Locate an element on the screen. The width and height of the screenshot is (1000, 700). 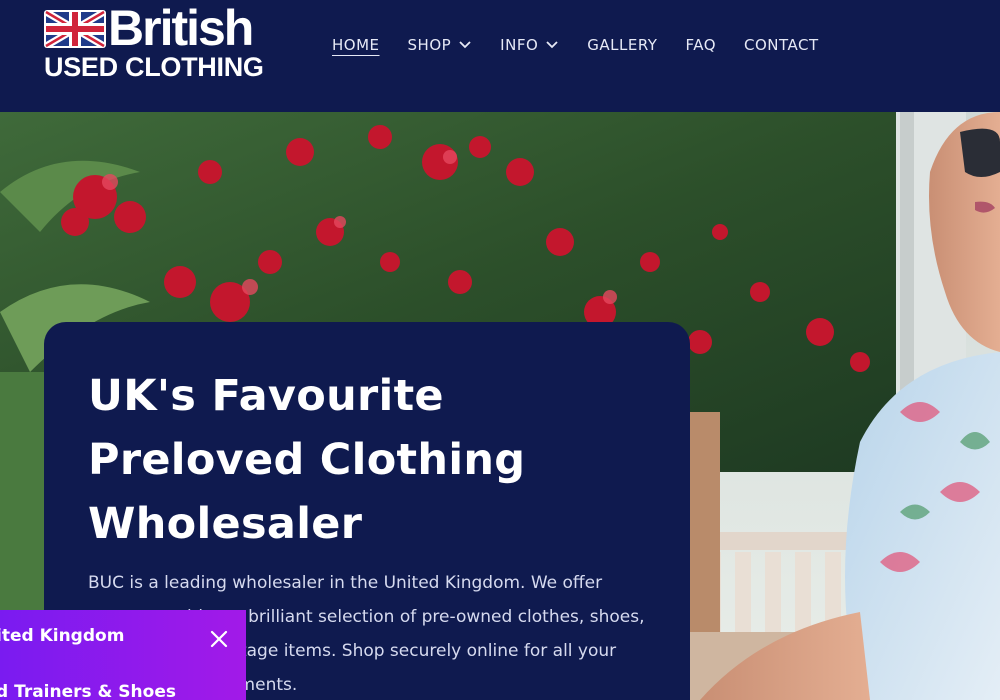
nav-item-gallery: GALLERY is located at coordinates (622, 45).